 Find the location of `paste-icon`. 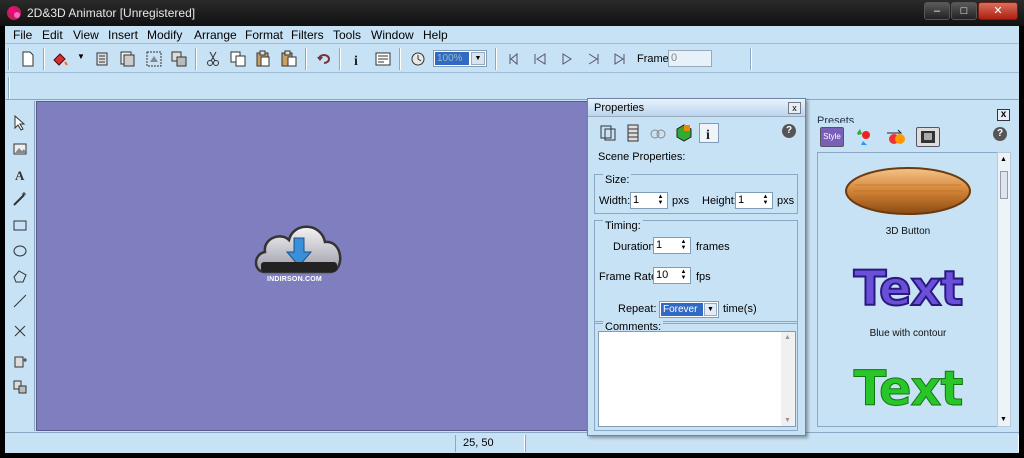

paste-icon is located at coordinates (263, 59).